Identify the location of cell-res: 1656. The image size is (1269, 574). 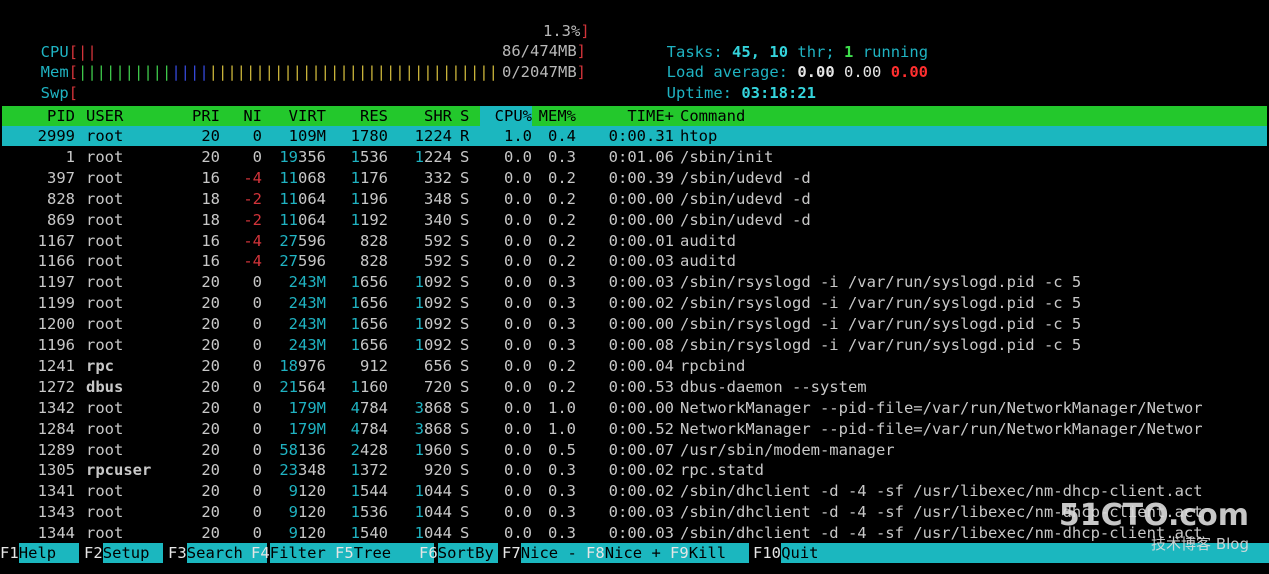
(369, 345).